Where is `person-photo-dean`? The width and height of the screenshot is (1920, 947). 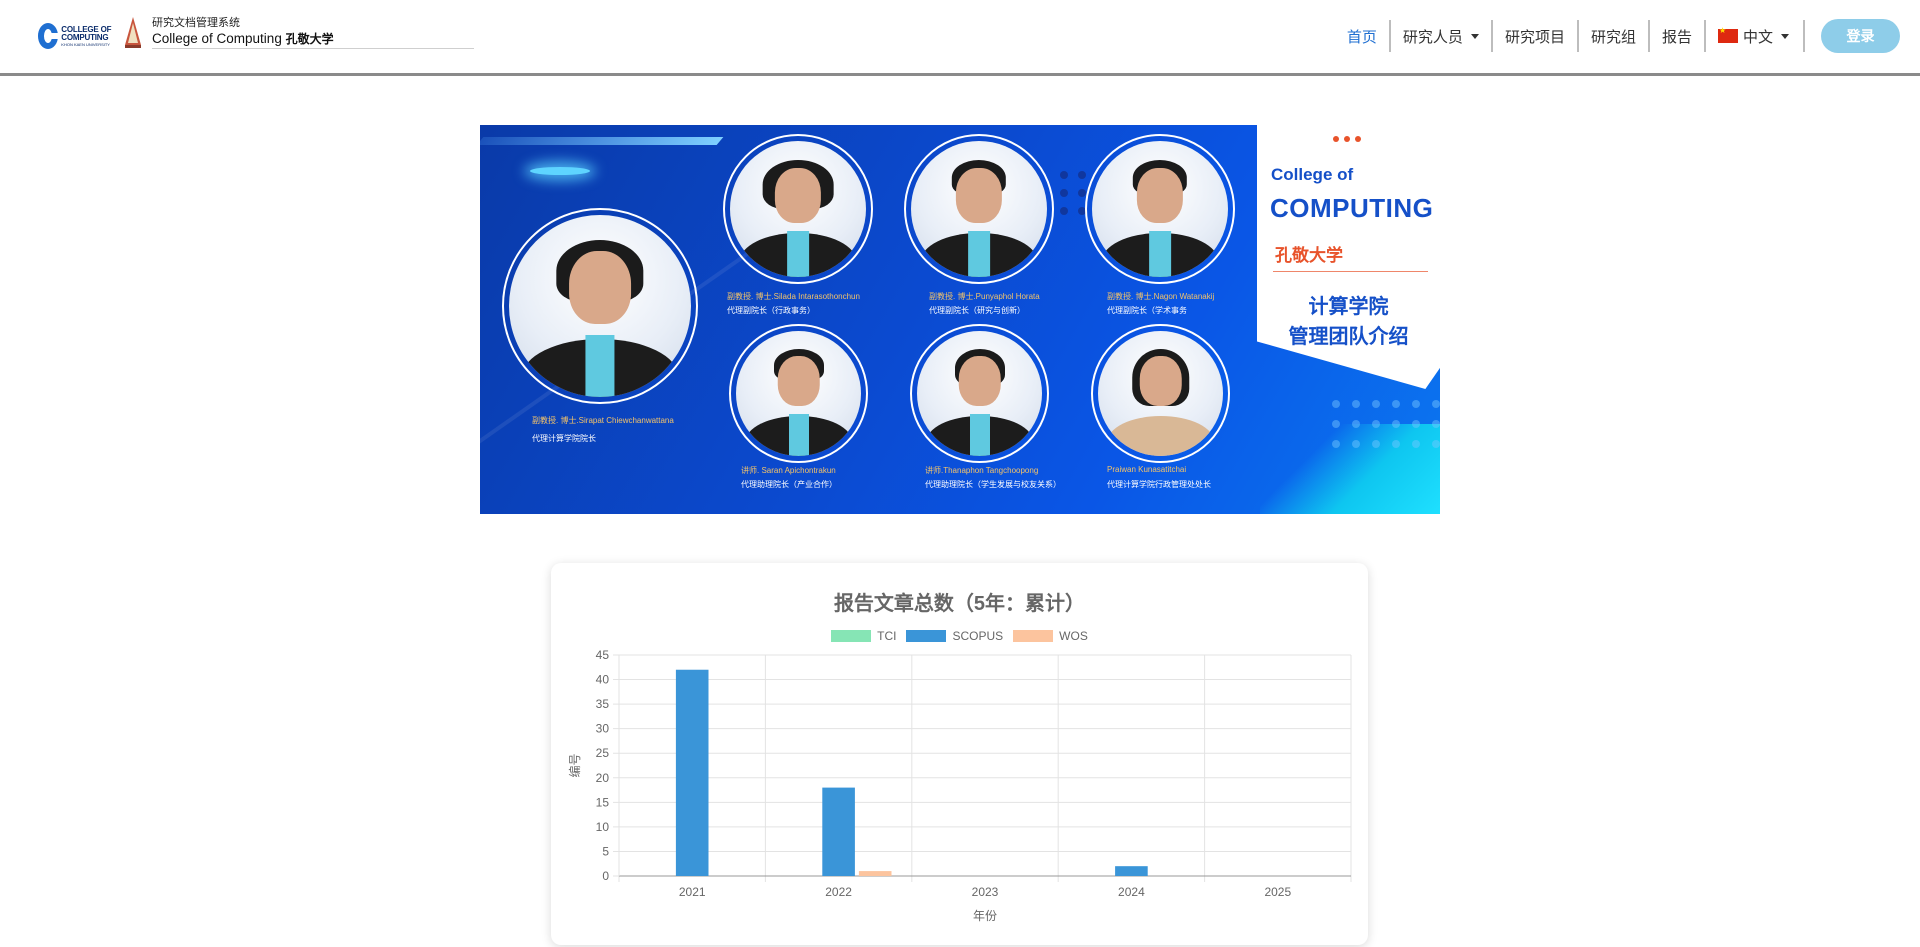 person-photo-dean is located at coordinates (600, 306).